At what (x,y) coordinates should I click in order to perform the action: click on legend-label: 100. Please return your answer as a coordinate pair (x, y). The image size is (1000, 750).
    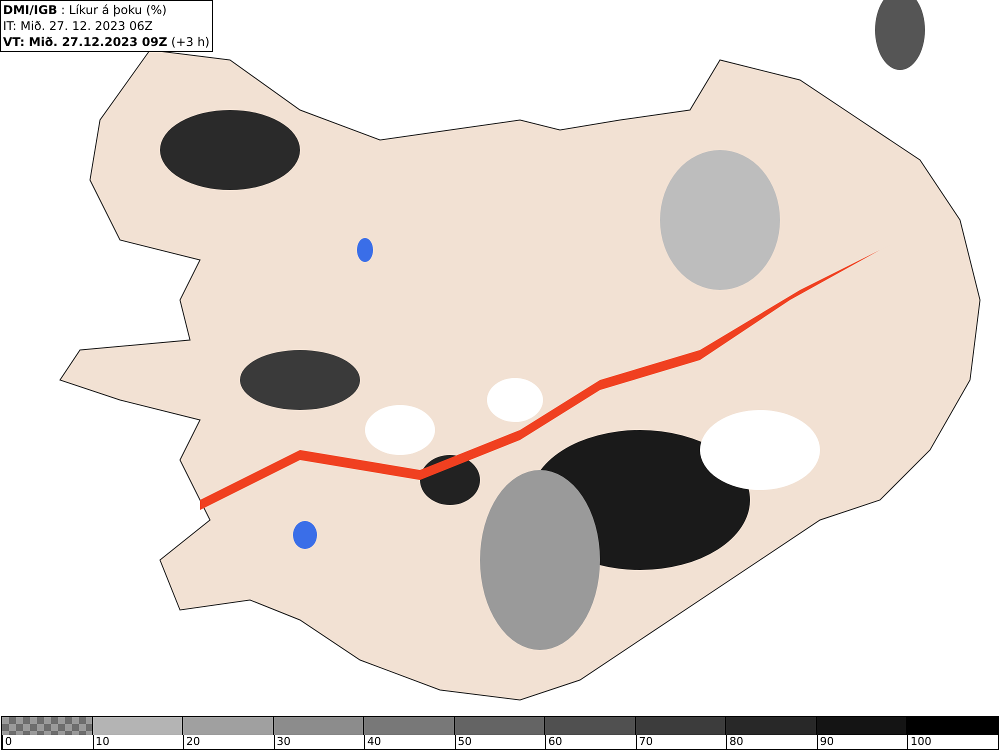
    Looking at the image, I should click on (919, 742).